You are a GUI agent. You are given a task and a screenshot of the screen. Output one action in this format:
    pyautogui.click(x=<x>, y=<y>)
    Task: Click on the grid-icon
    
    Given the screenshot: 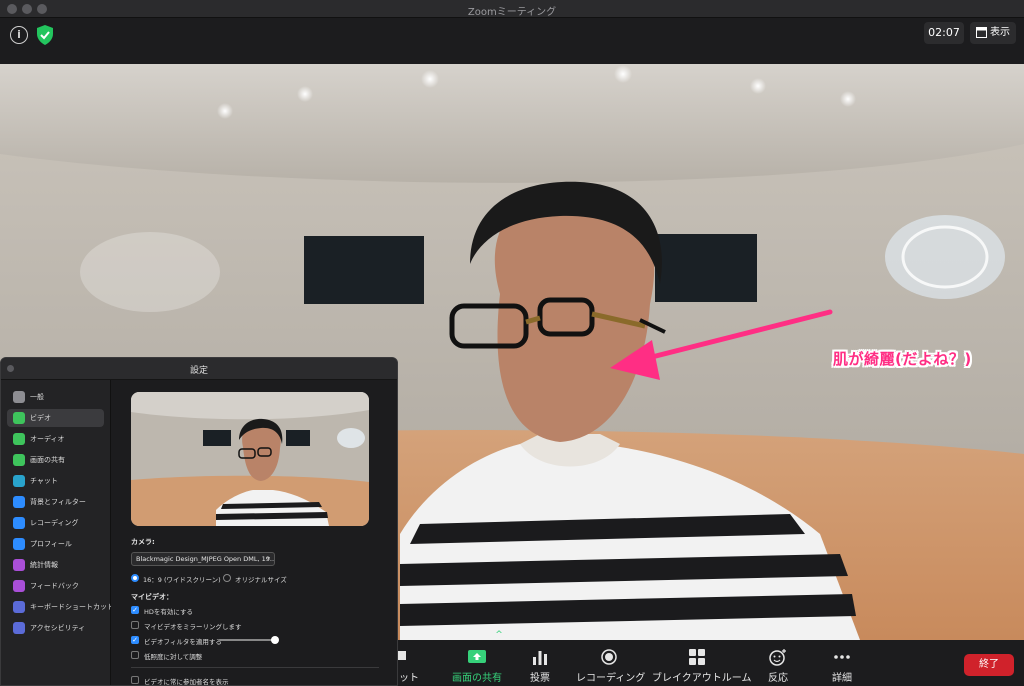 What is the action you would take?
    pyautogui.click(x=981, y=32)
    